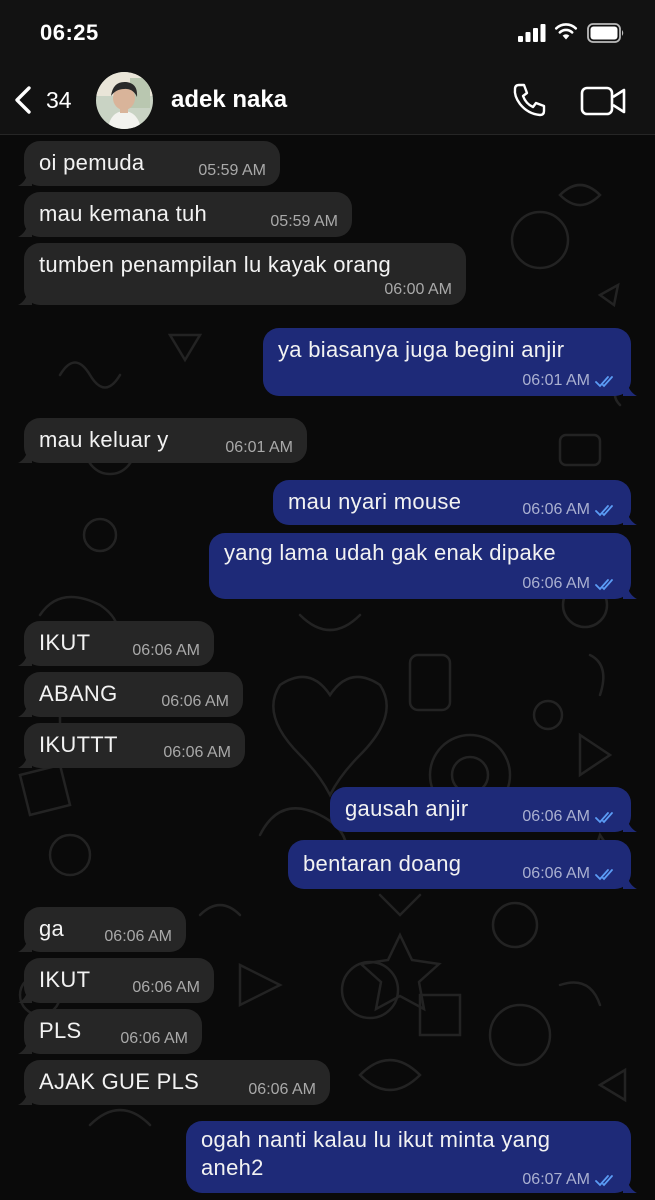 The width and height of the screenshot is (655, 1200). I want to click on message-bubble-incoming: PLS 06:06 AM, so click(110, 1031).